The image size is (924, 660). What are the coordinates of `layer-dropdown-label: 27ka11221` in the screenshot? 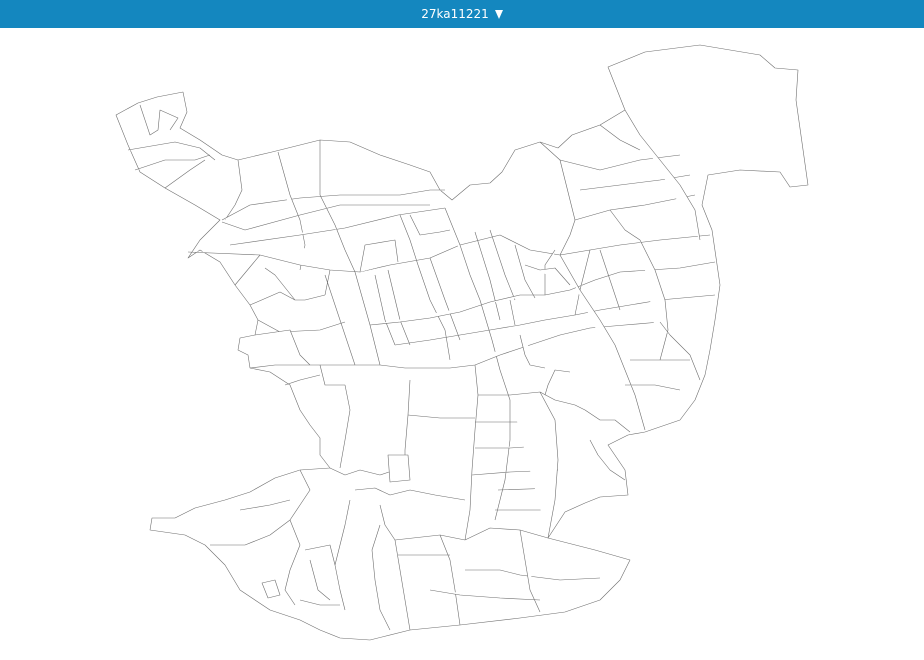 It's located at (455, 14).